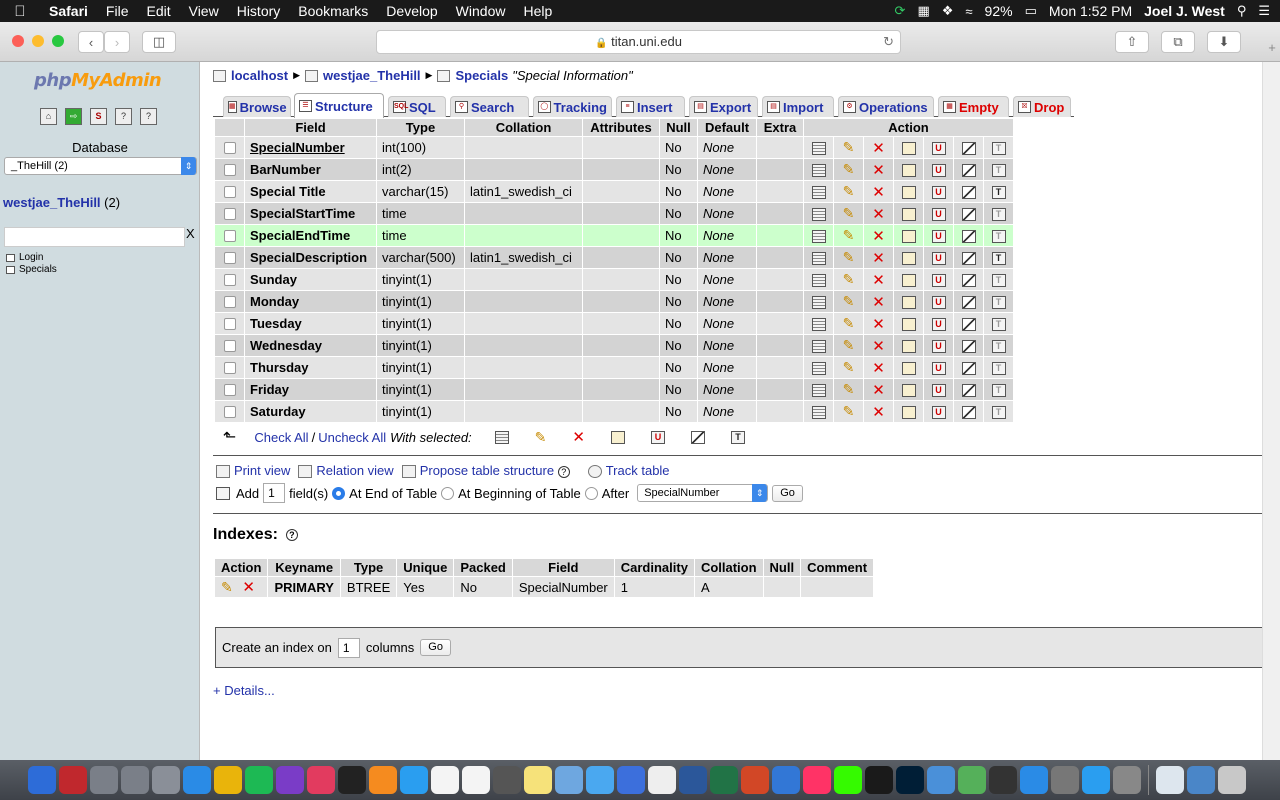  I want to click on dock-podcasts-icon, so click(290, 780).